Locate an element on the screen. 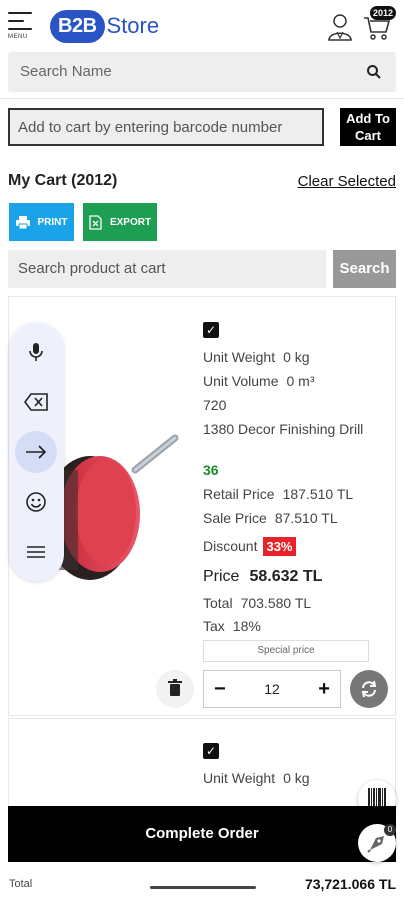 The width and height of the screenshot is (404, 900). total-row: Total 703.580 TL is located at coordinates (257, 603).